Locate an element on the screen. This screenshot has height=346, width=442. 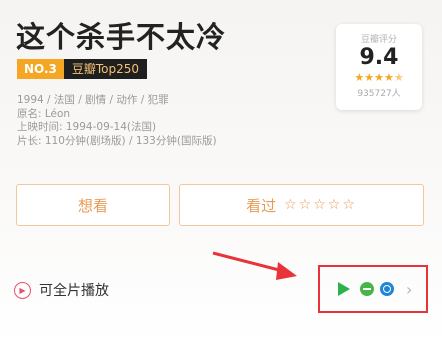
arrow-shaft is located at coordinates (248, 262).